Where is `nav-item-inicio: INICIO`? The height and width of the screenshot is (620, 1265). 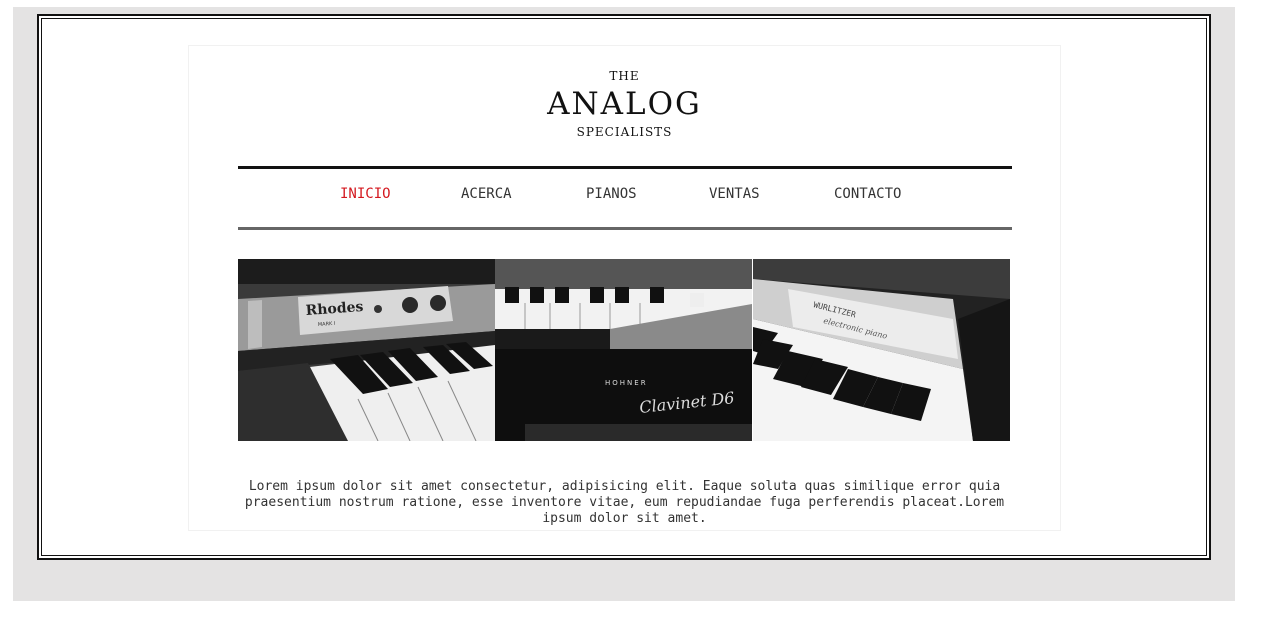 nav-item-inicio: INICIO is located at coordinates (365, 194).